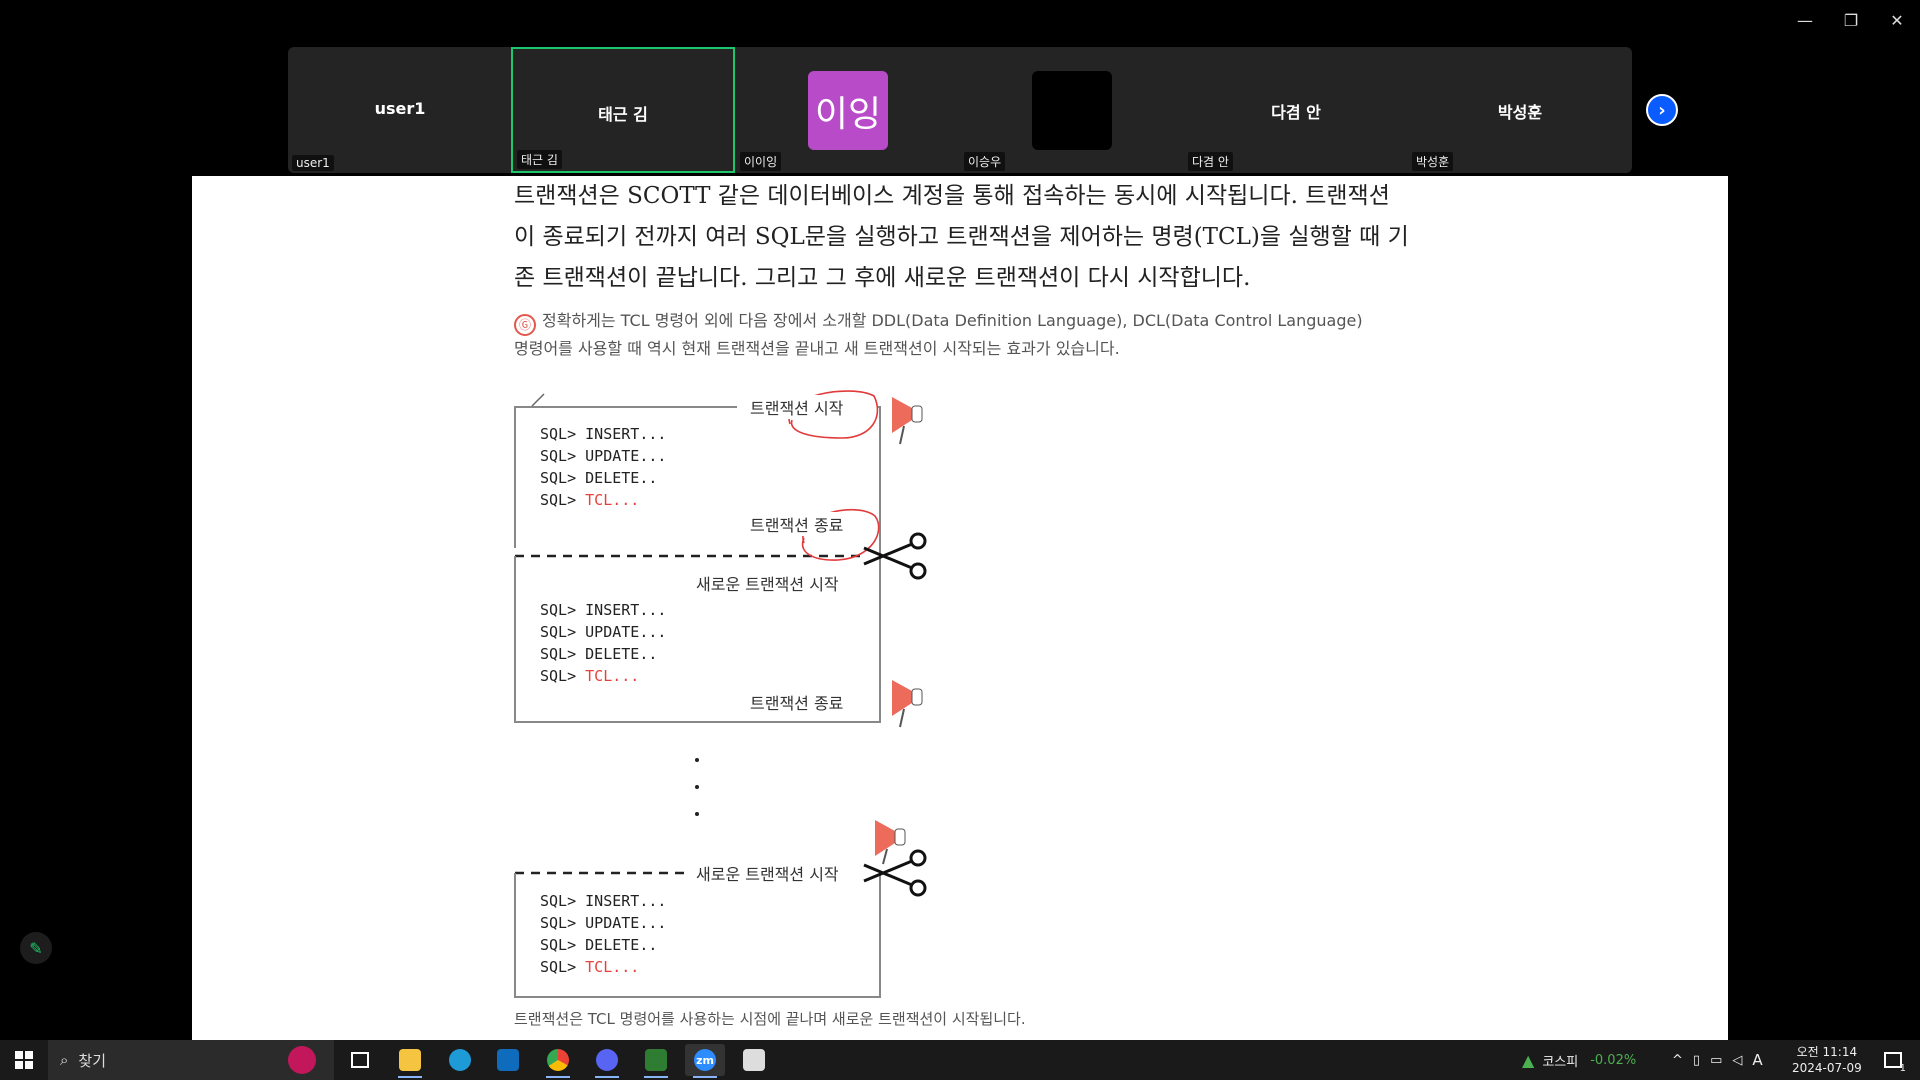  I want to click on participant-tile-user1: user1 user1, so click(400, 110).